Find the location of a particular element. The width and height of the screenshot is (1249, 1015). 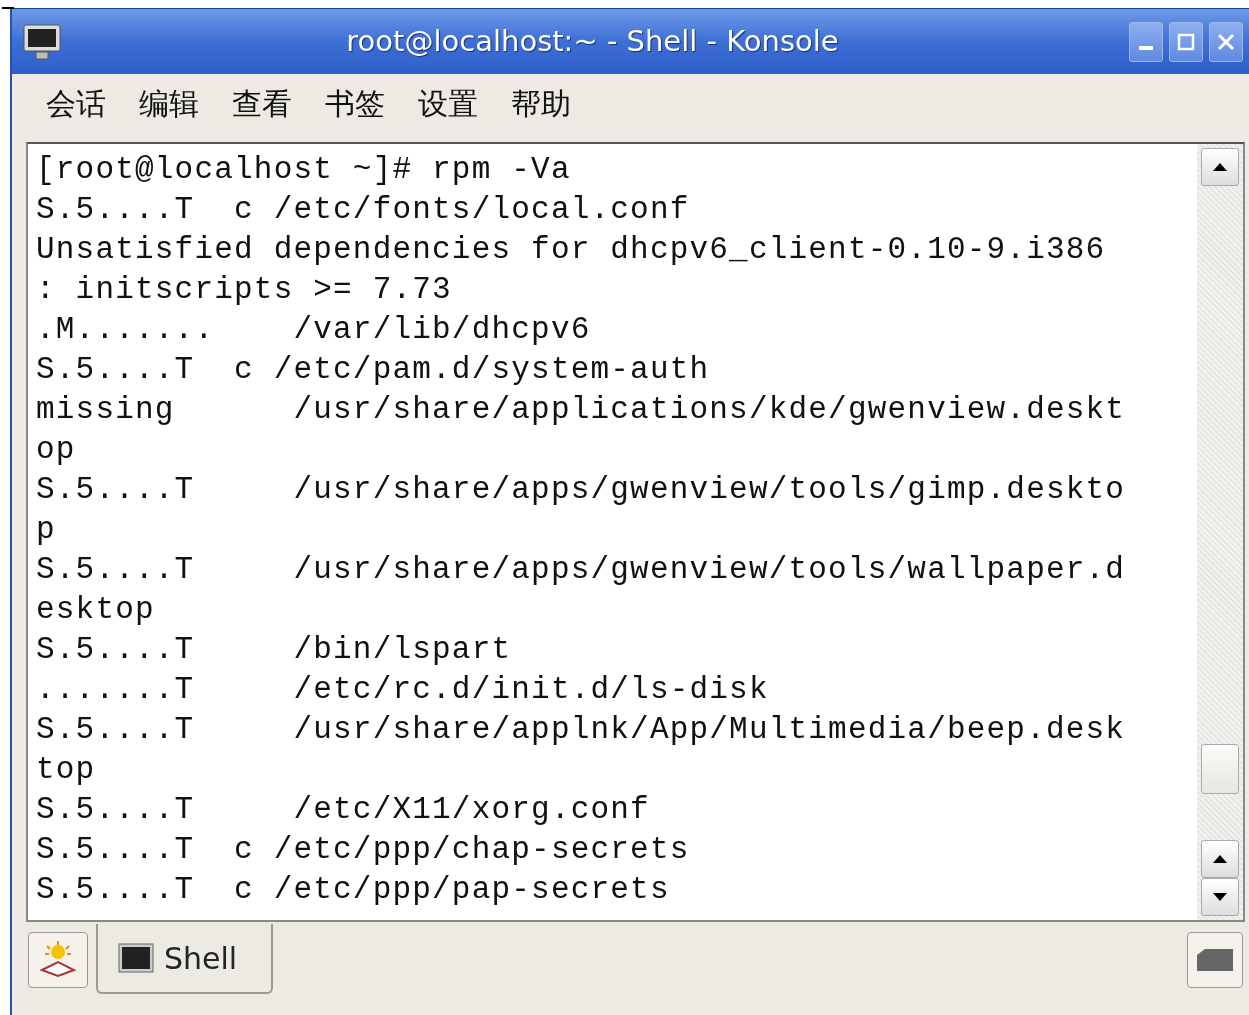

maximize-icon is located at coordinates (1186, 41).